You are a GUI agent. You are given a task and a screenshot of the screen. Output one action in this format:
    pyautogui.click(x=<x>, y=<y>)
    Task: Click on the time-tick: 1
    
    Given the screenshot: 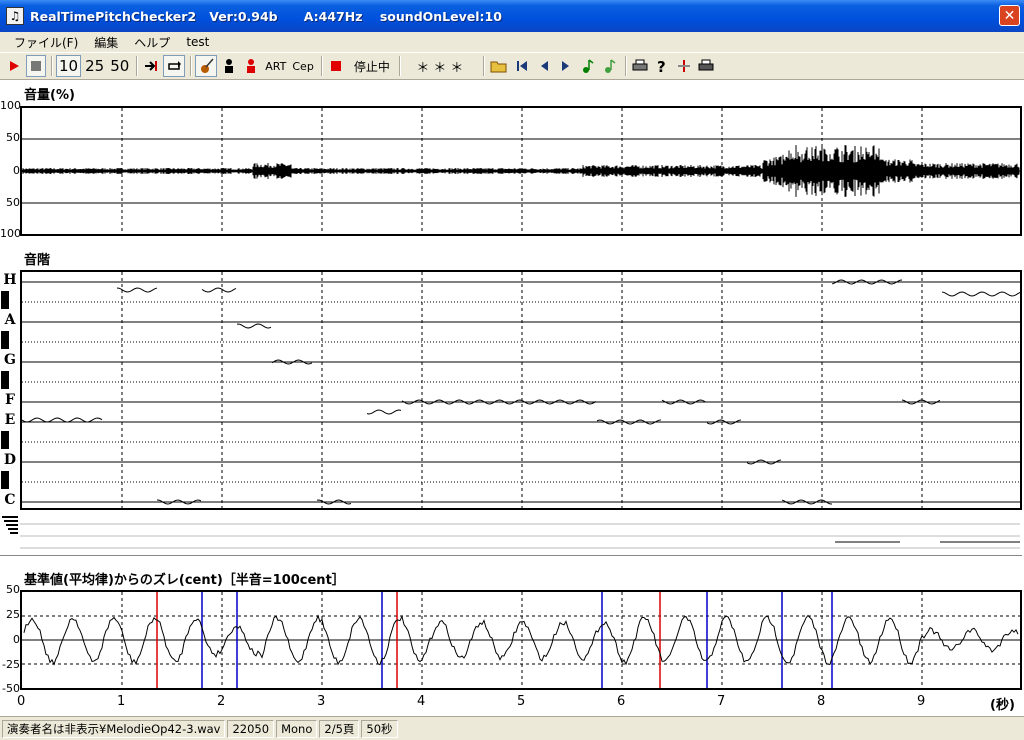 What is the action you would take?
    pyautogui.click(x=121, y=701)
    